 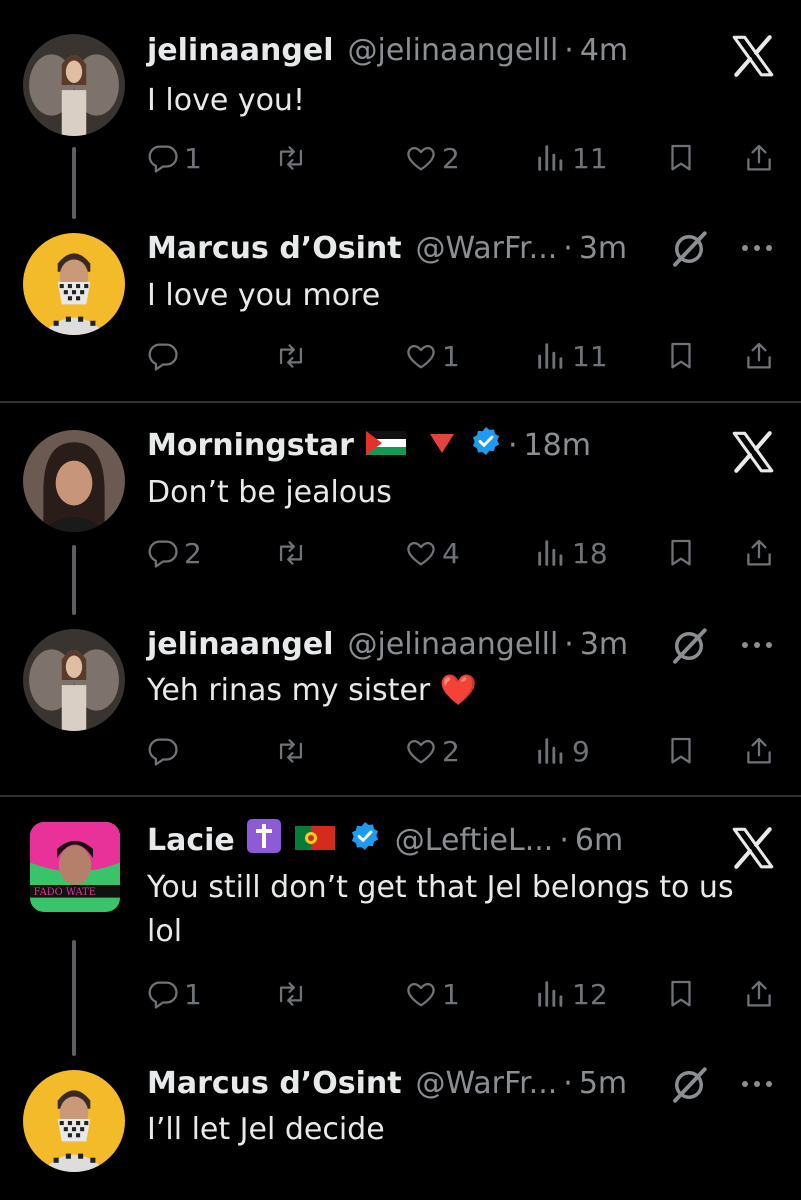 I want to click on thread-divider, so click(x=400, y=402).